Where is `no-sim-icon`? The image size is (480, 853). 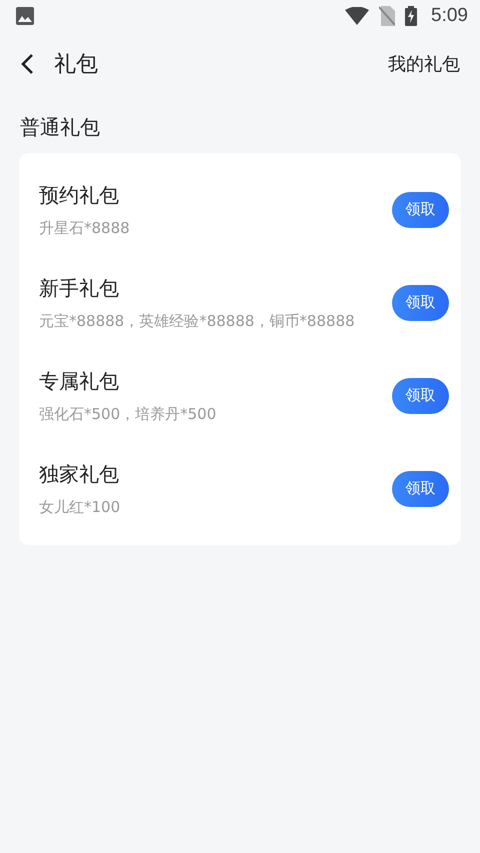
no-sim-icon is located at coordinates (387, 16).